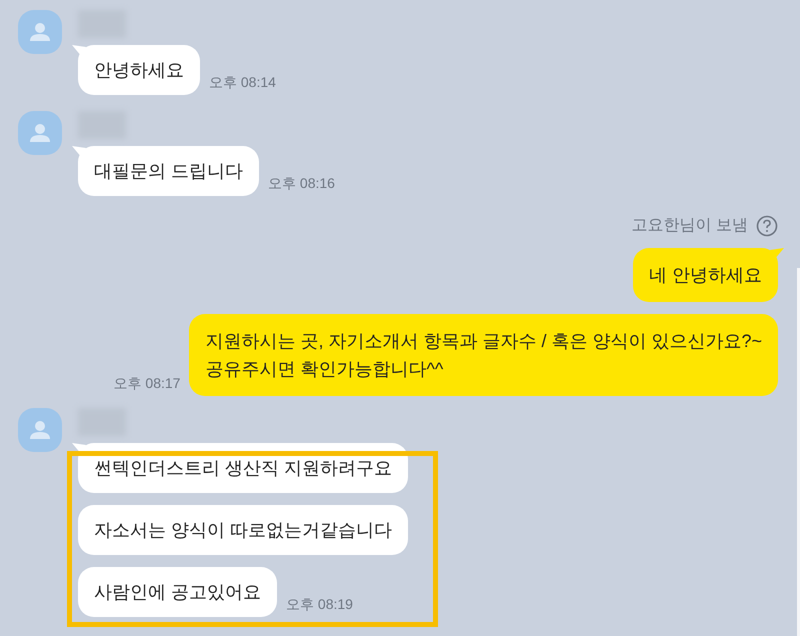  I want to click on message-bubble: 네 안녕하세요, so click(705, 275).